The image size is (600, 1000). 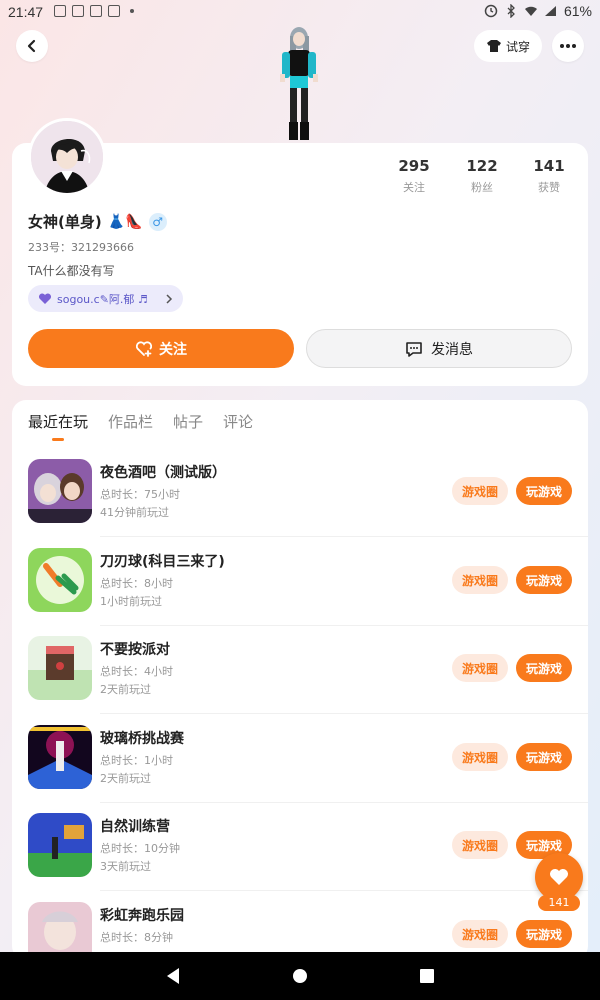 I want to click on wifi-icon, so click(x=530, y=11).